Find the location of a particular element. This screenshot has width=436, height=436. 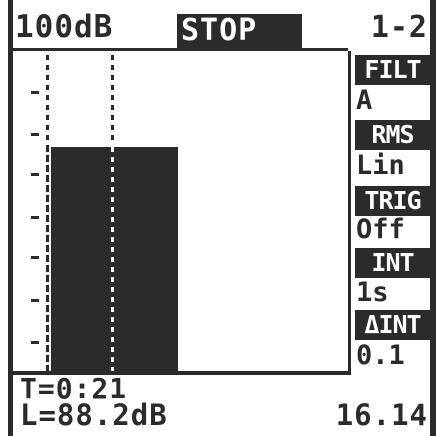

channel-indicator: 1-2 is located at coordinates (399, 27).